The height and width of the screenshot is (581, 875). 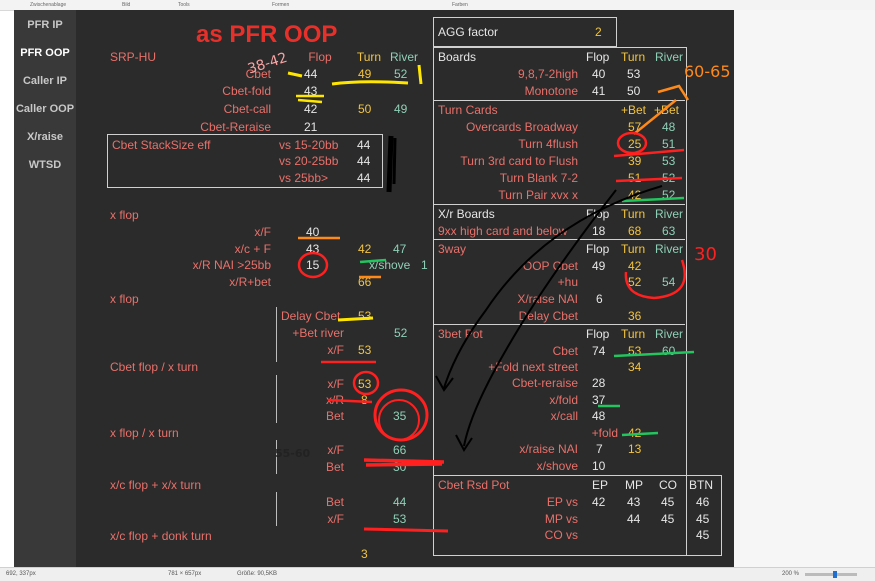 I want to click on stat-value: 7, so click(x=599, y=449).